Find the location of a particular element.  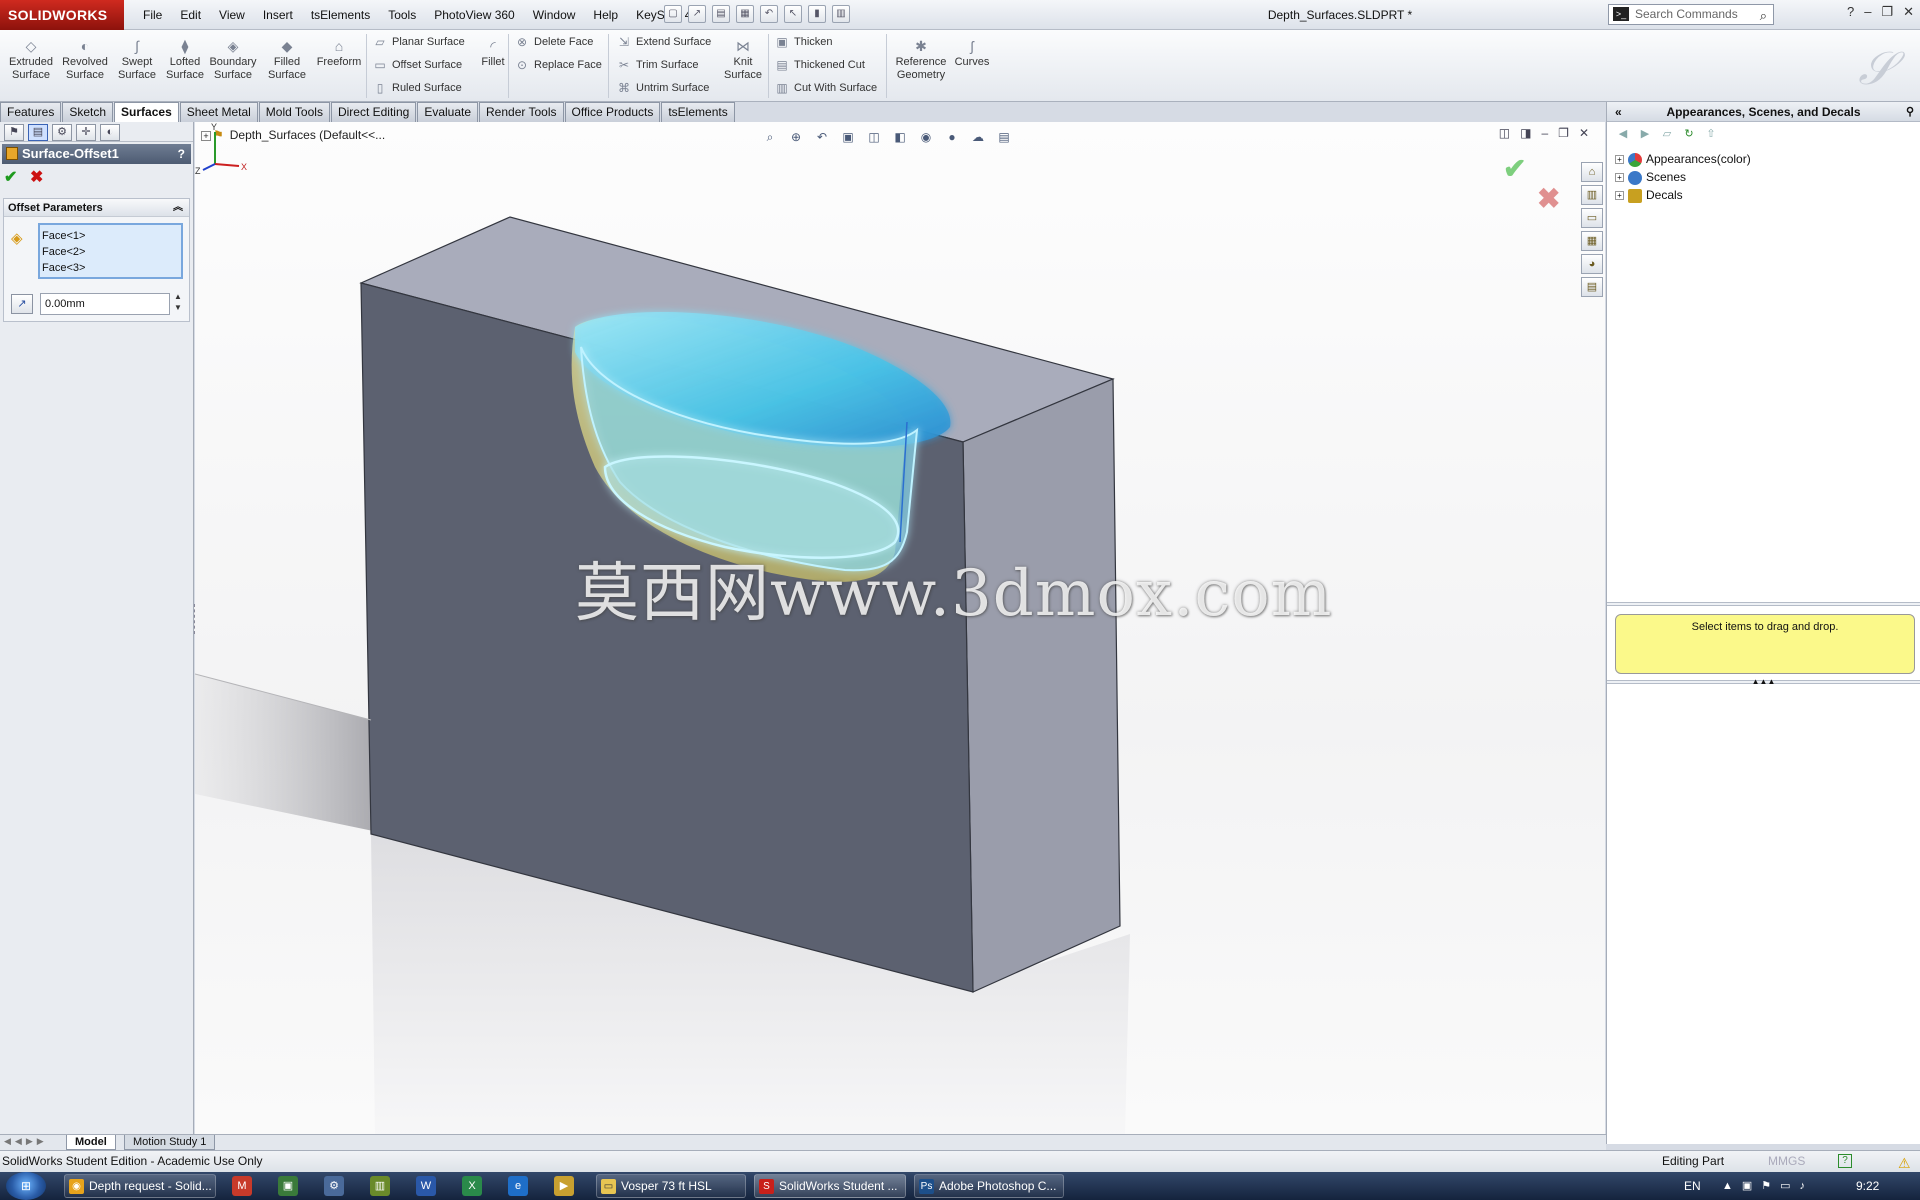

cut-with-surface-button: ▥ Cut With Surface is located at coordinates (825, 88).